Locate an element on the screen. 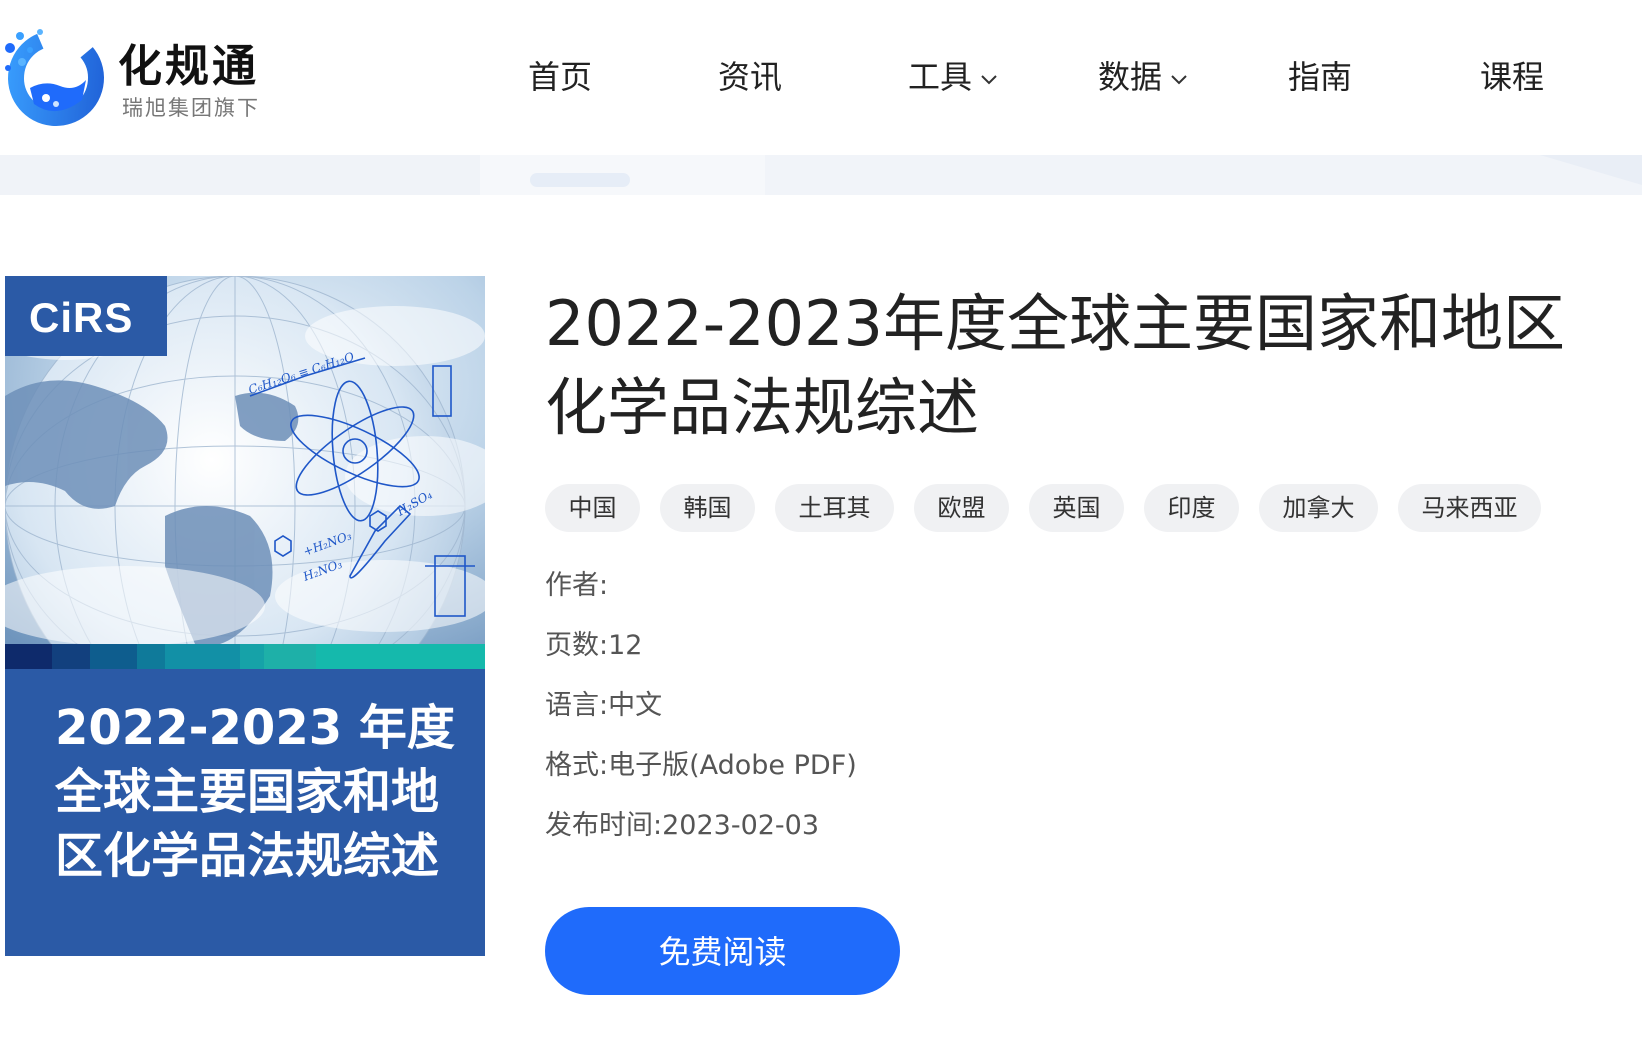 The height and width of the screenshot is (1054, 1642). header-banner-strip is located at coordinates (821, 175).